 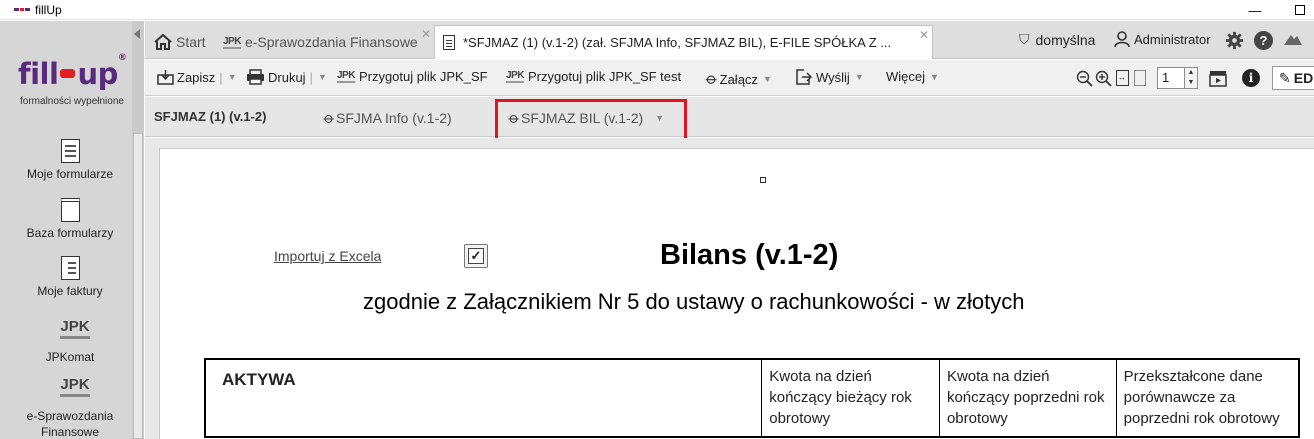 What do you see at coordinates (255, 77) in the screenshot?
I see `printer-icon` at bounding box center [255, 77].